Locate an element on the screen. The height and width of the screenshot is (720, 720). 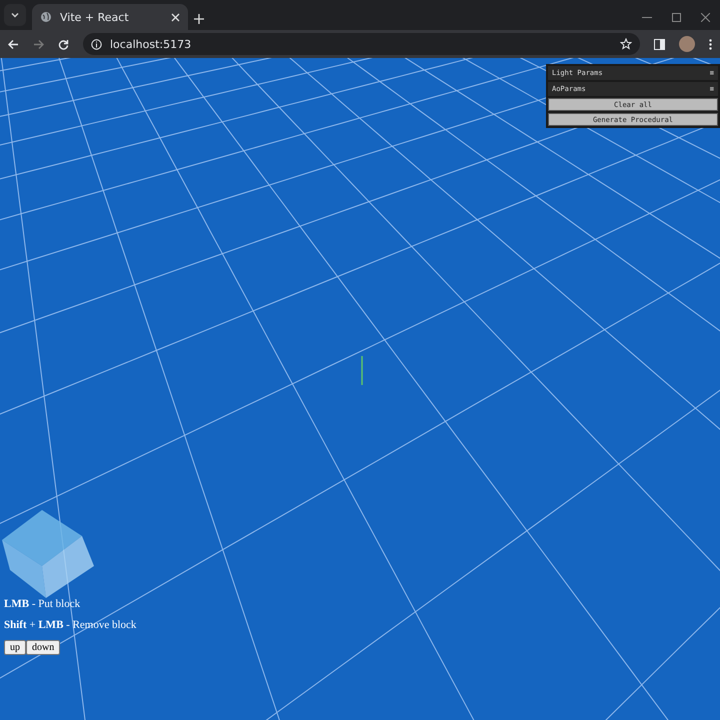
back-arrow-icon is located at coordinates (13, 44).